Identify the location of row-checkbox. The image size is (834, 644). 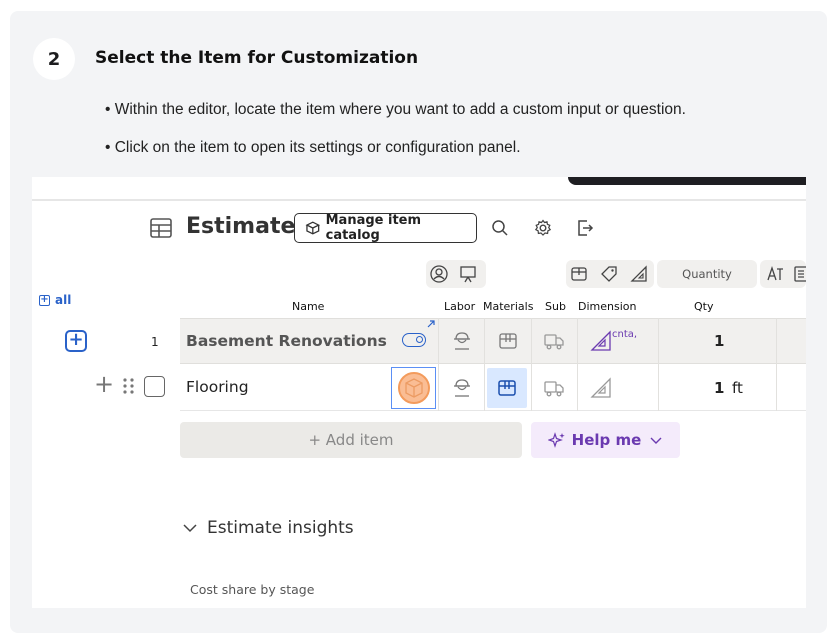
(154, 386).